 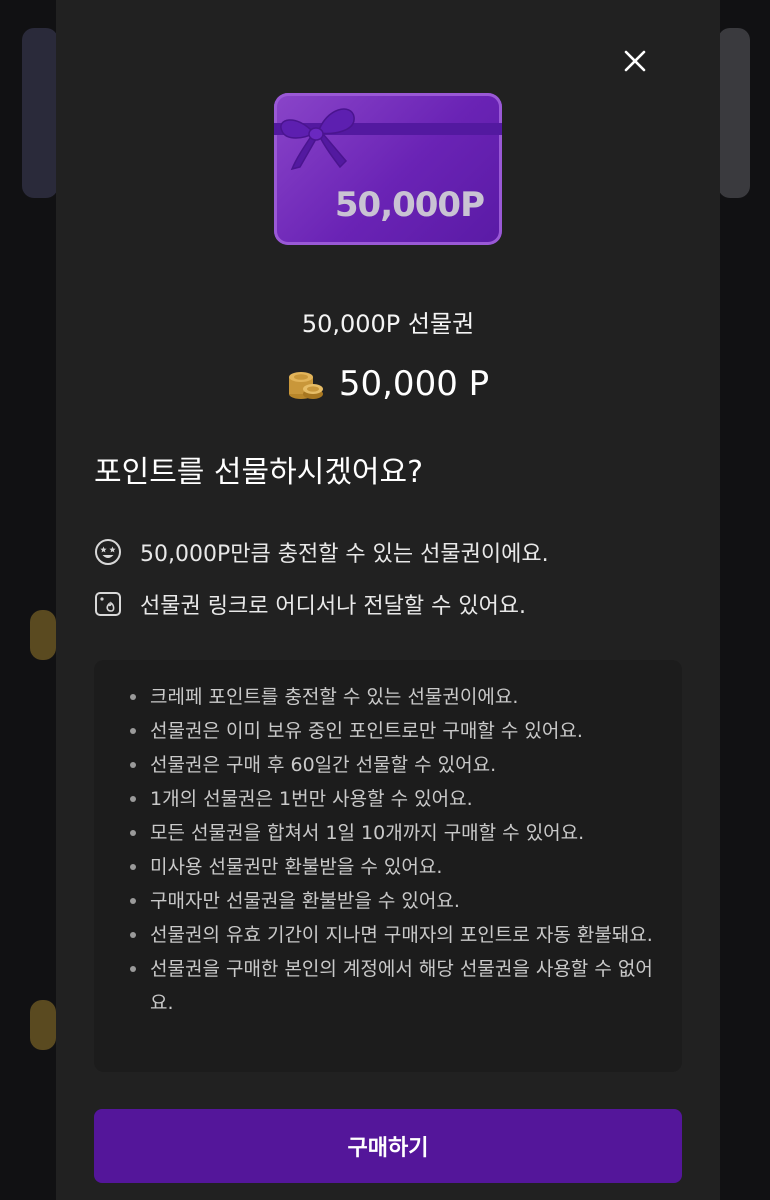 I want to click on notice-item: 크레페 포인트를 충전할 수 있는 선물권이에요., so click(x=400, y=697).